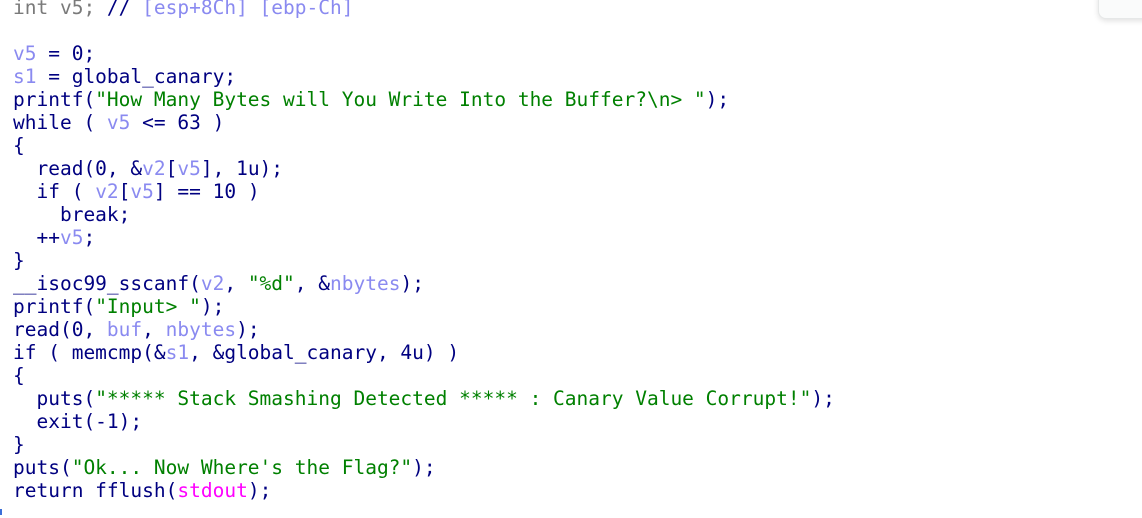  Describe the element at coordinates (60, 9) in the screenshot. I see `declaration-token: int v5;` at that location.